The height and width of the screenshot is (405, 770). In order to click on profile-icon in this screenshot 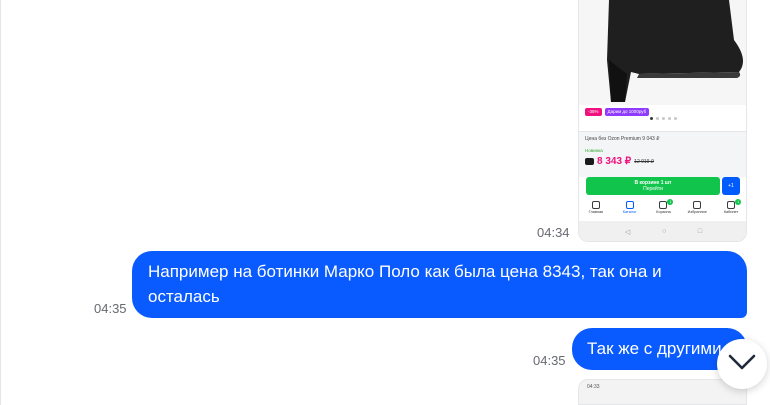, I will do `click(731, 205)`.